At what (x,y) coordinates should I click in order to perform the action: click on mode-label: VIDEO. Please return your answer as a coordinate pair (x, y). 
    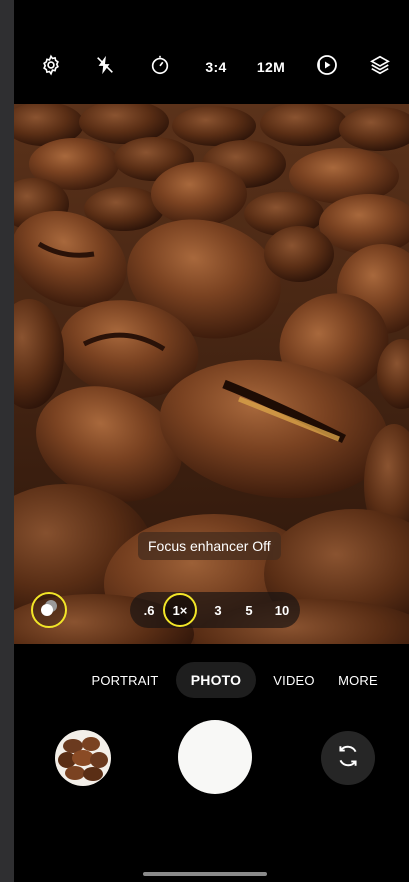
    Looking at the image, I should click on (294, 680).